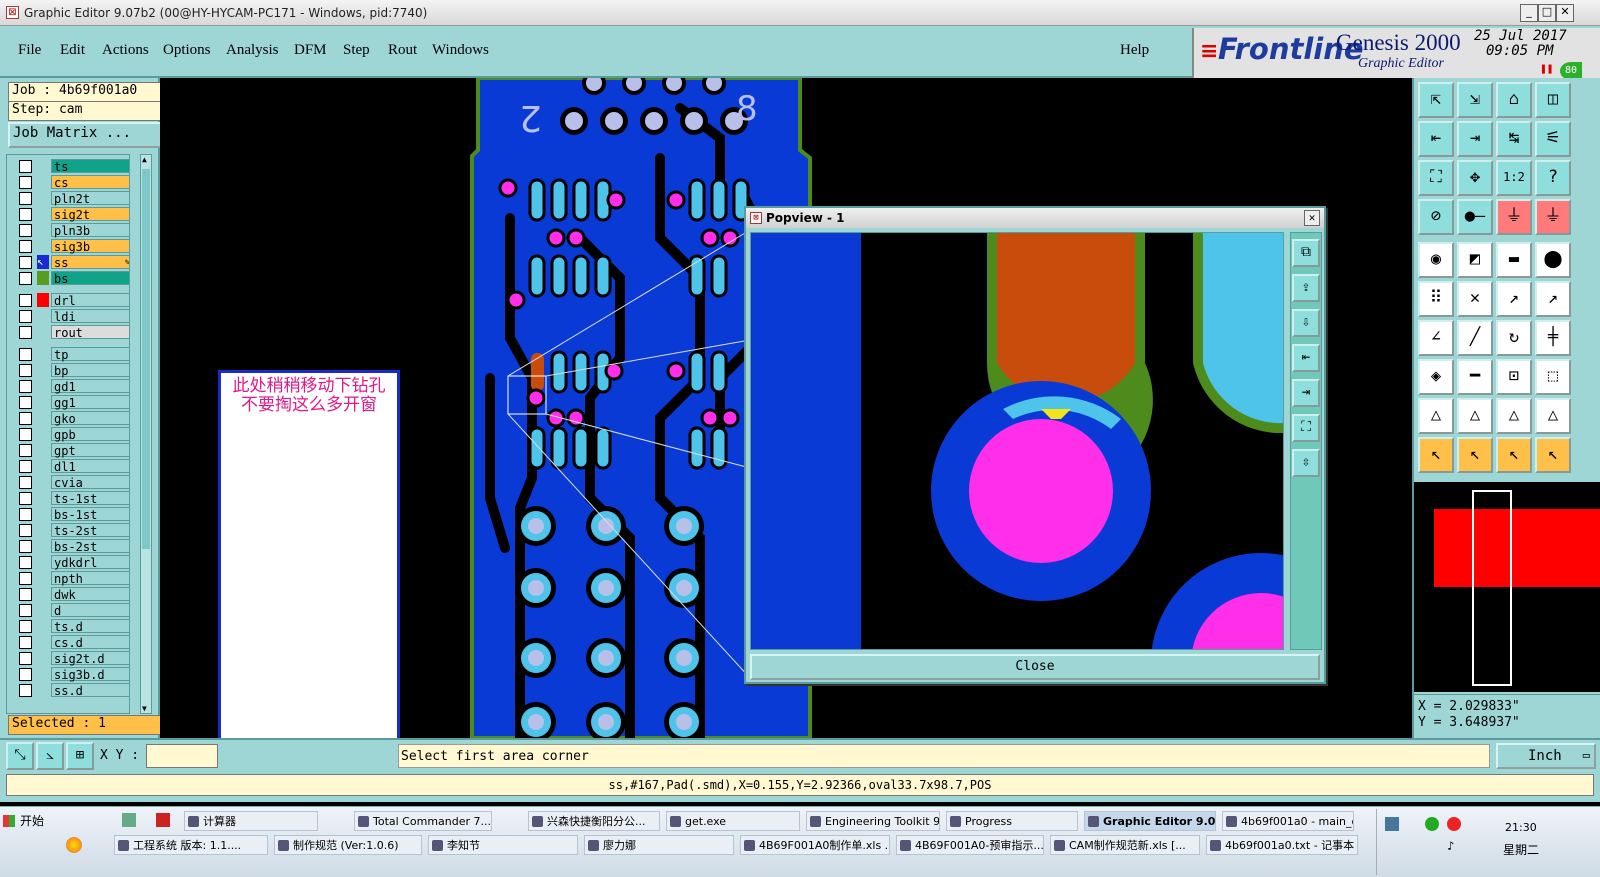  Describe the element at coordinates (1565, 13) in the screenshot. I see `close-button: ✕` at that location.